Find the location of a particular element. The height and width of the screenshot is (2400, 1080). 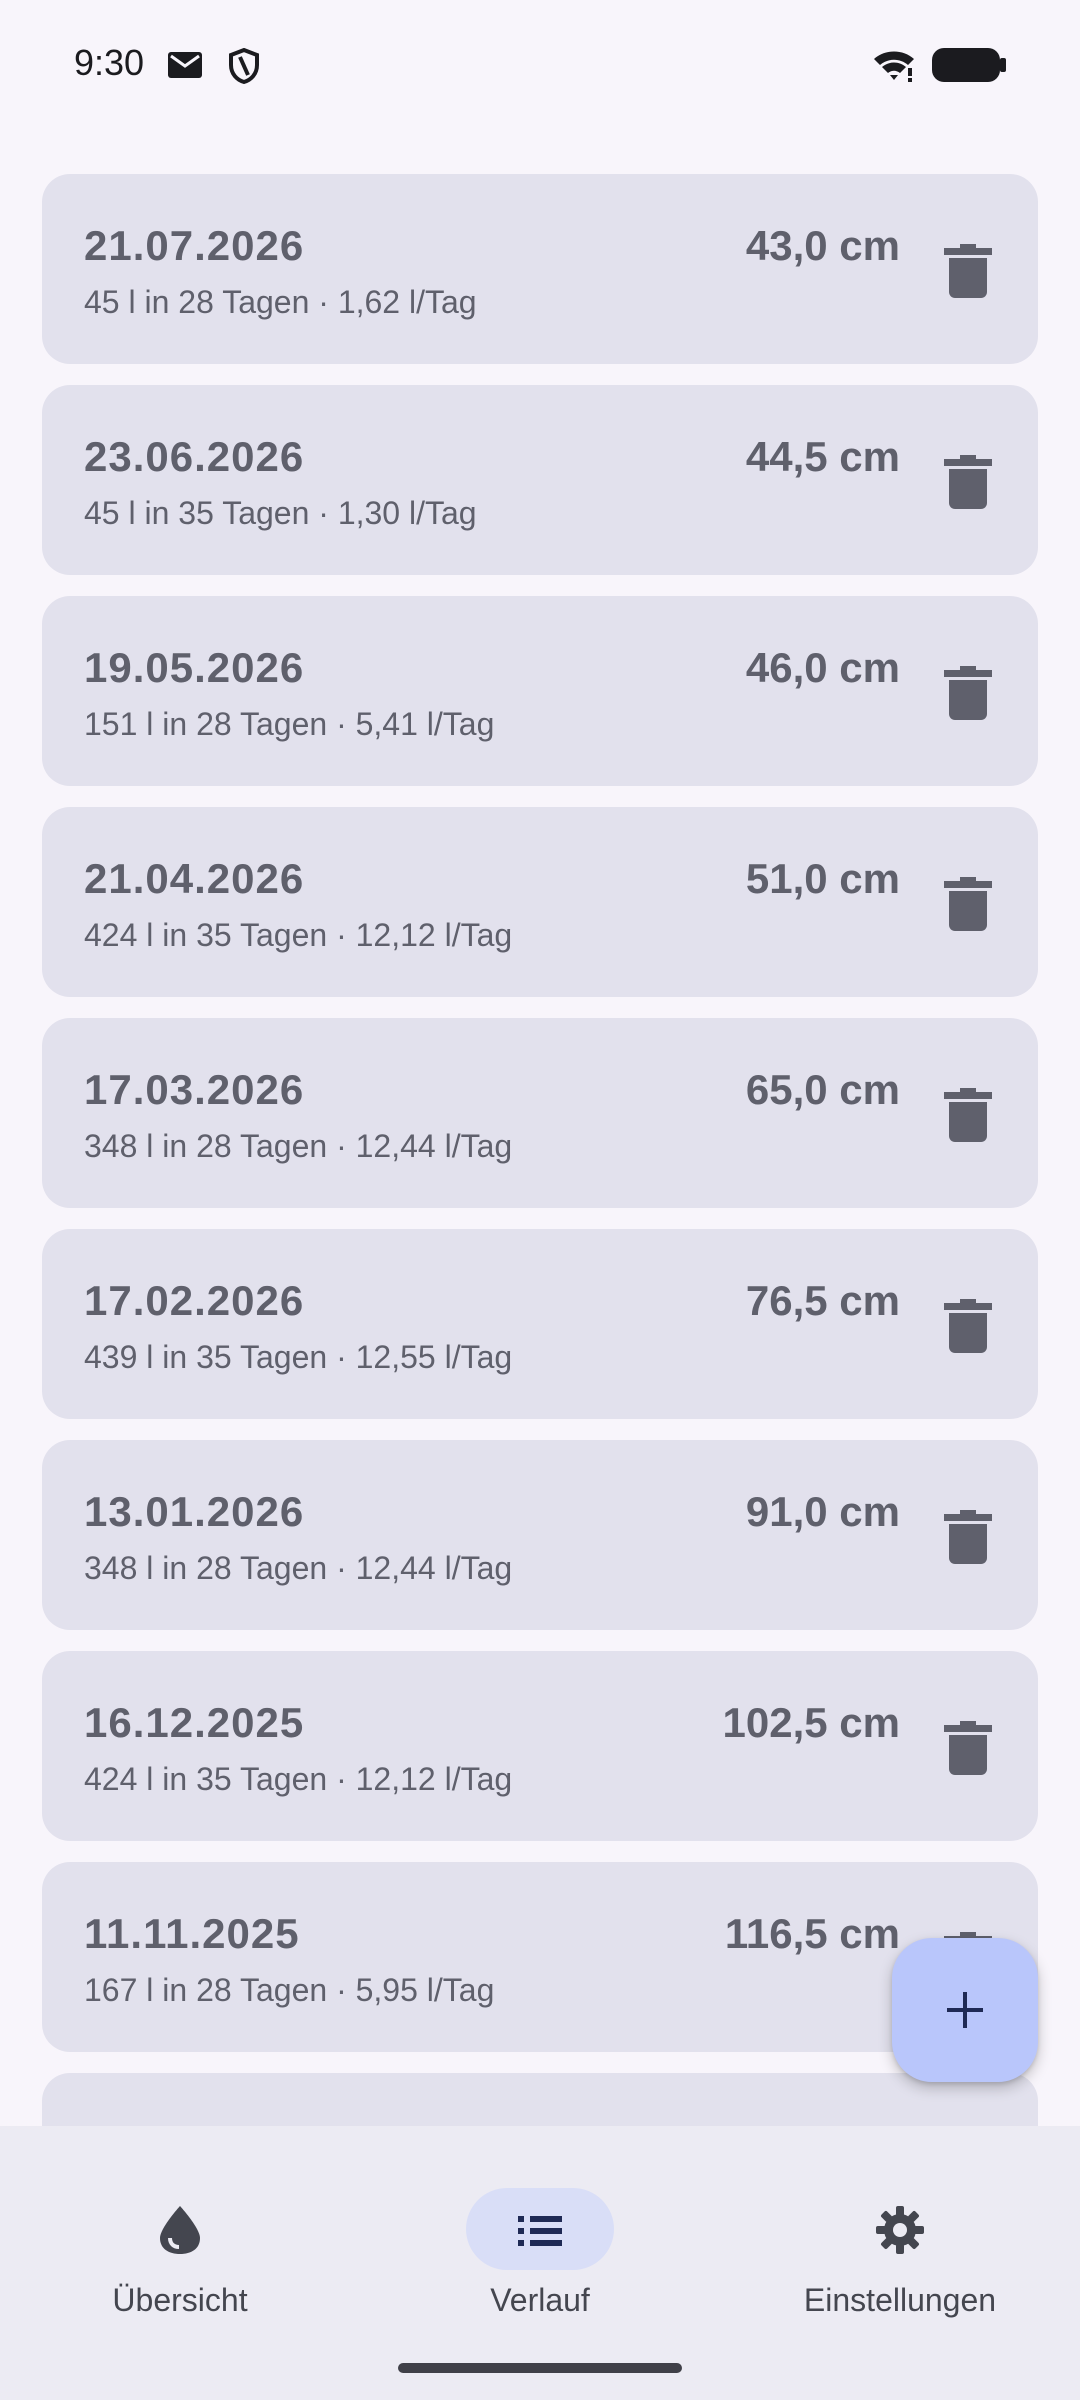

entry-level: 65,0 cm is located at coordinates (822, 1089).